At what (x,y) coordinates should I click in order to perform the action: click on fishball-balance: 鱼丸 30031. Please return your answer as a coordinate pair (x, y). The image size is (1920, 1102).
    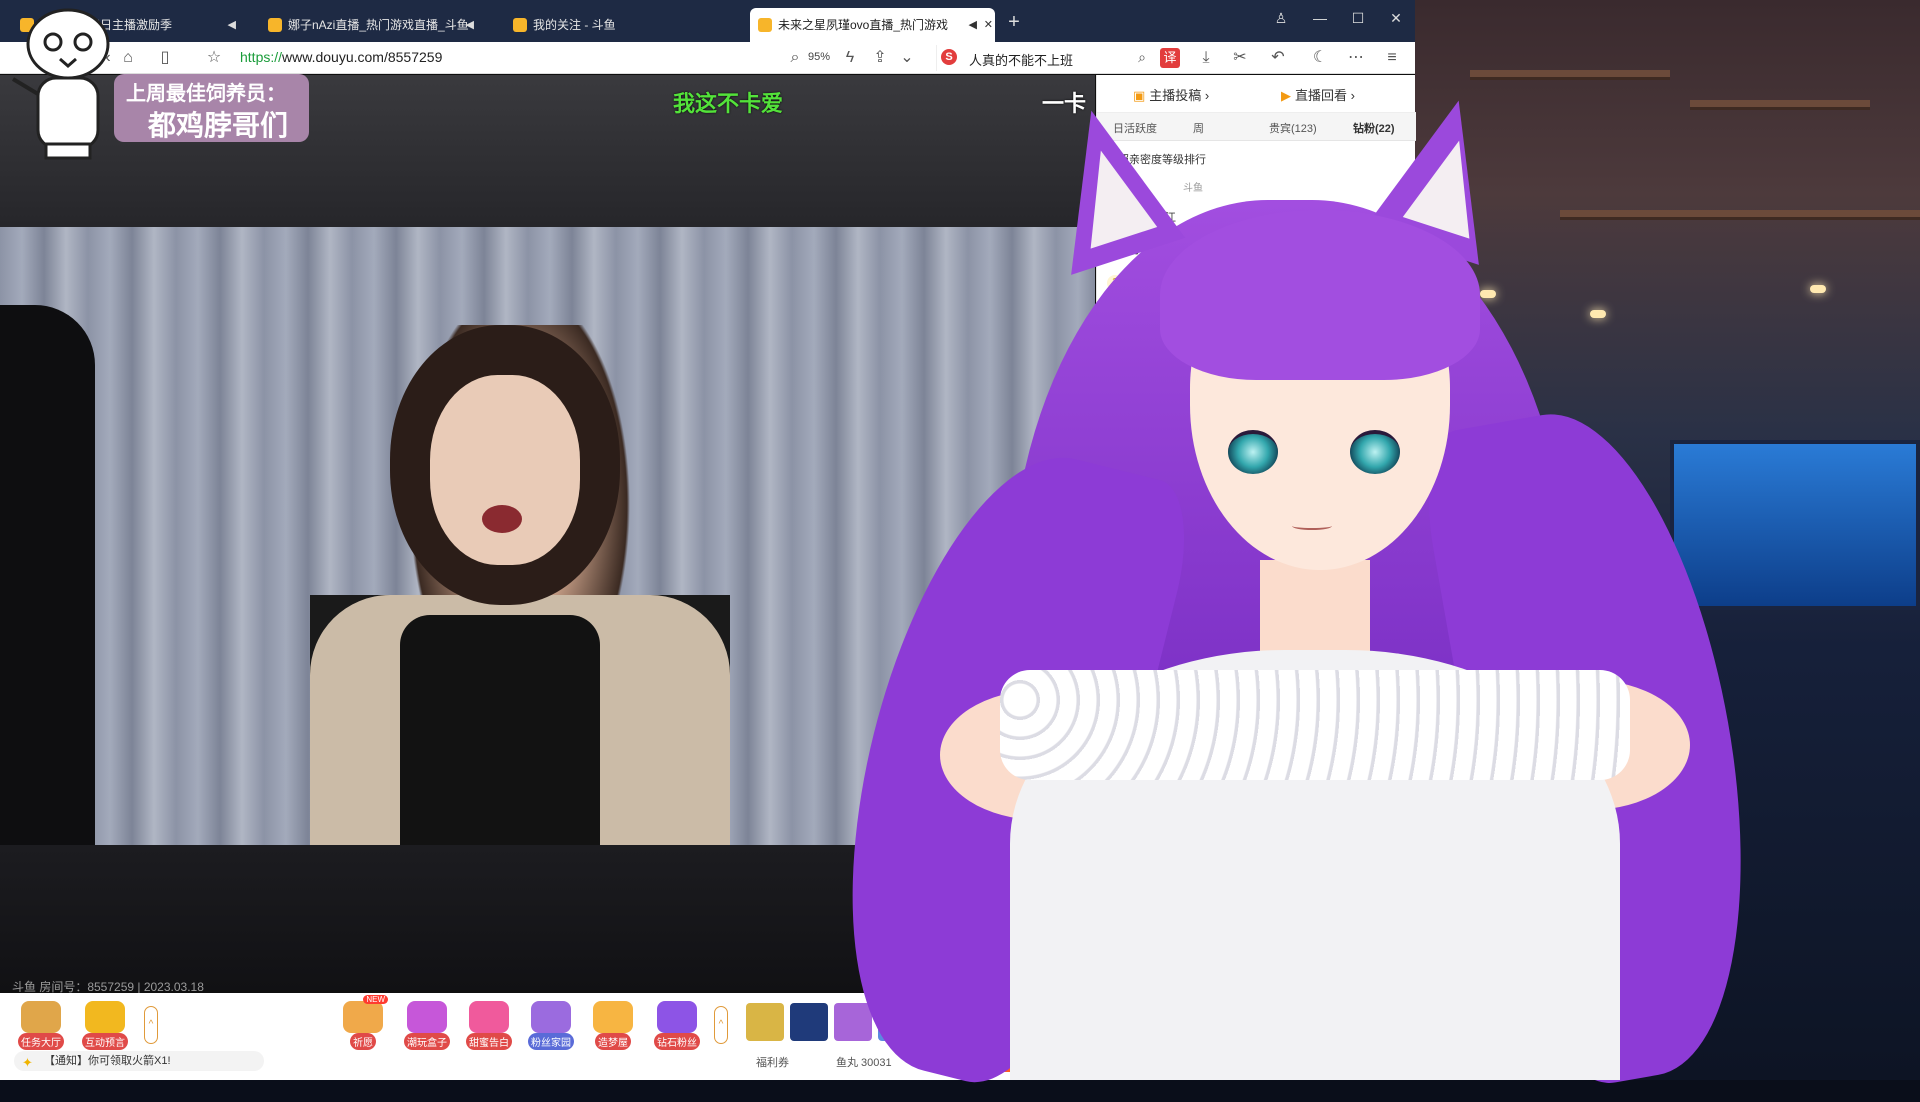
    Looking at the image, I should click on (864, 1063).